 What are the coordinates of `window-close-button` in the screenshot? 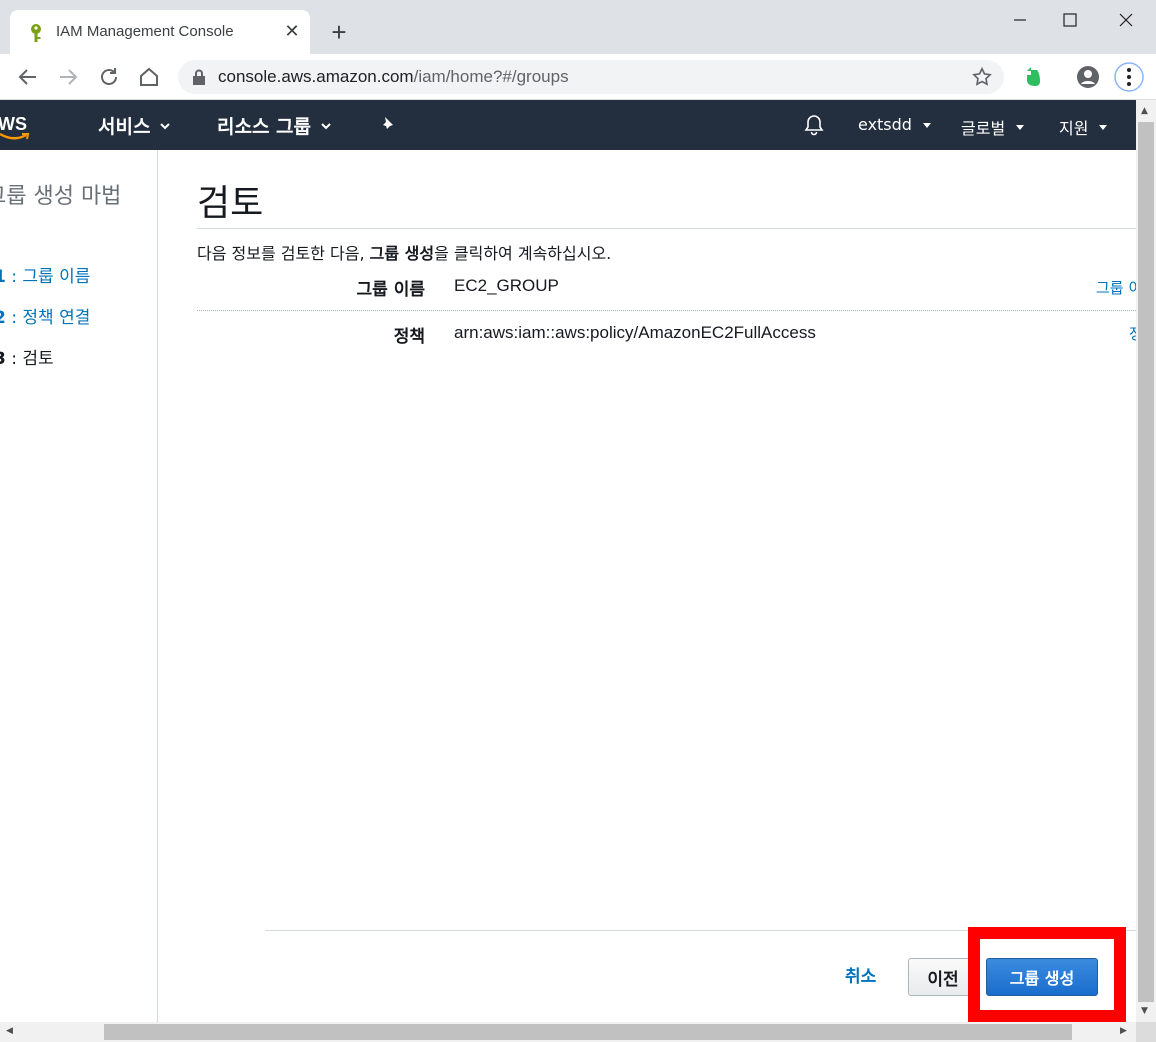 It's located at (1126, 20).